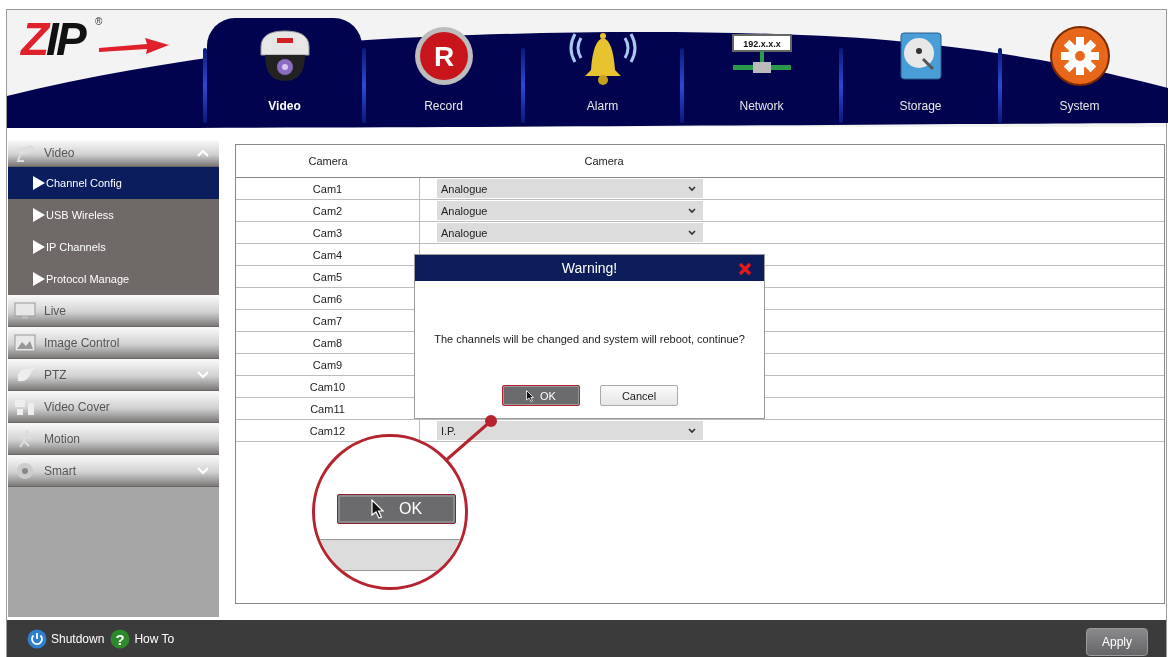 The width and height of the screenshot is (1171, 657). What do you see at coordinates (113, 279) in the screenshot?
I see `sidebar-subitem: Protocol Manage` at bounding box center [113, 279].